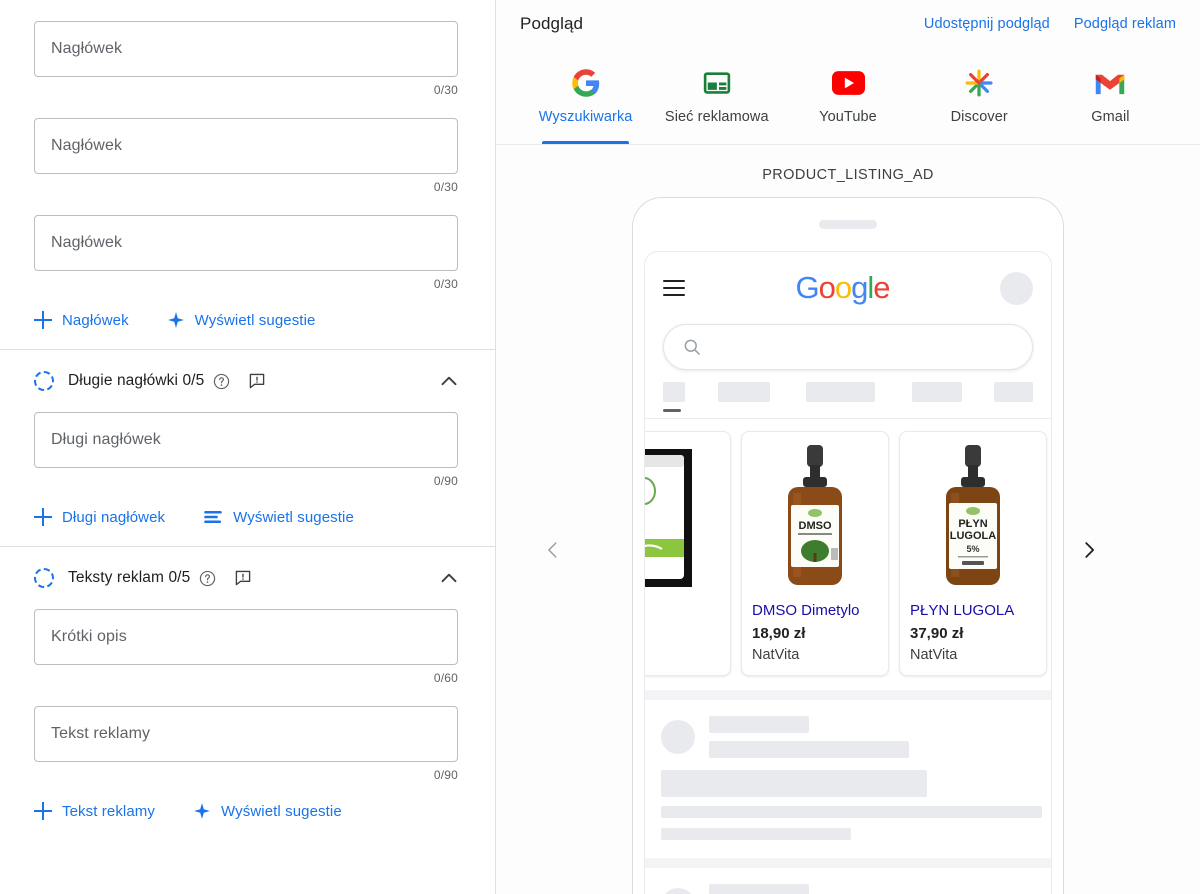 The width and height of the screenshot is (1200, 894). I want to click on tab-youtube: YouTube, so click(847, 96).